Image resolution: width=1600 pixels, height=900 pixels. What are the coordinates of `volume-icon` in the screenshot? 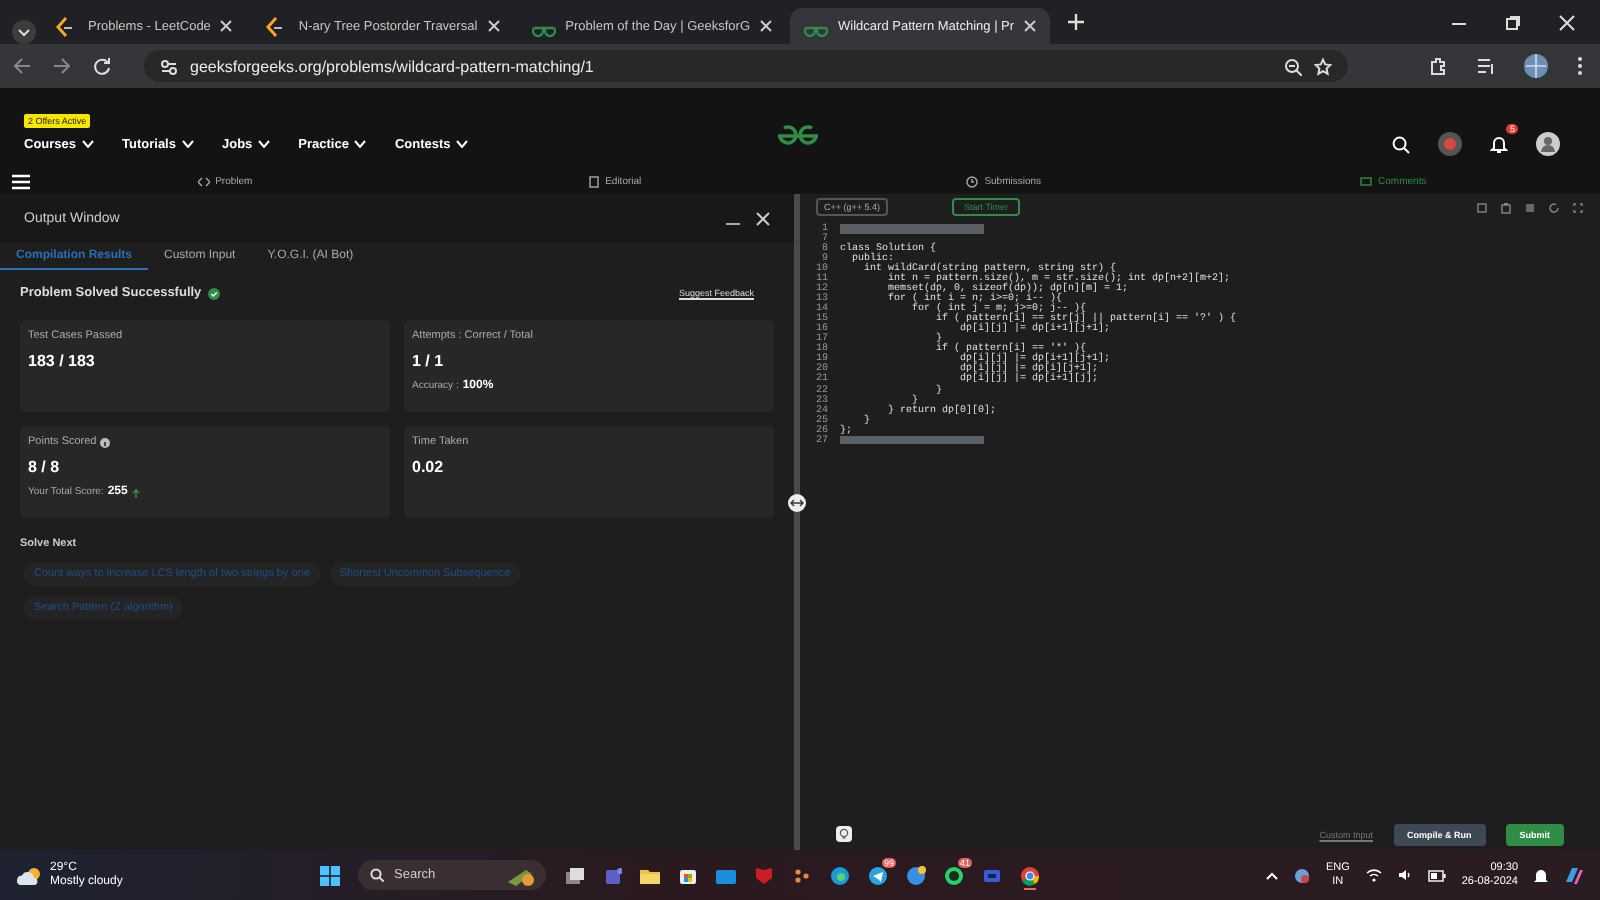 It's located at (1404, 875).